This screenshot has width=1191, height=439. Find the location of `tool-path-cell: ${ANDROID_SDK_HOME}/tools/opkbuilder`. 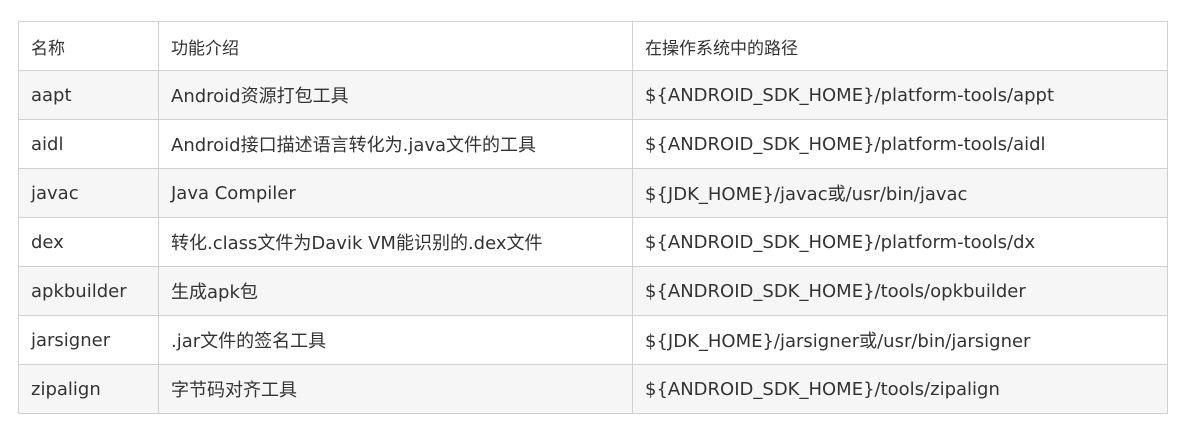

tool-path-cell: ${ANDROID_SDK_HOME}/tools/opkbuilder is located at coordinates (900, 291).